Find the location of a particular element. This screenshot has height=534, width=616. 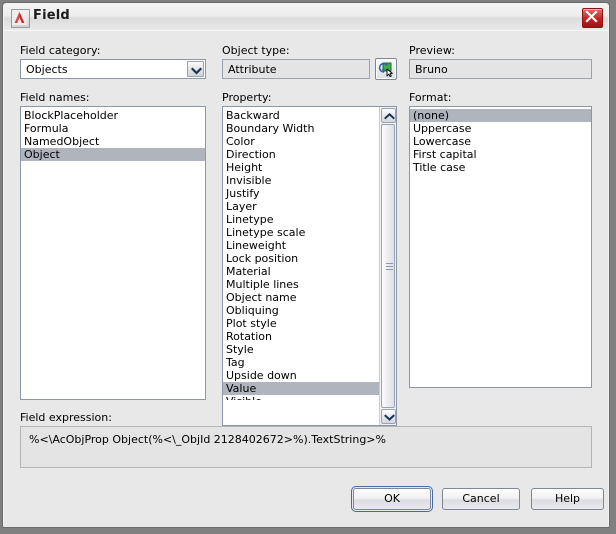

list-item: Title case is located at coordinates (500, 167).